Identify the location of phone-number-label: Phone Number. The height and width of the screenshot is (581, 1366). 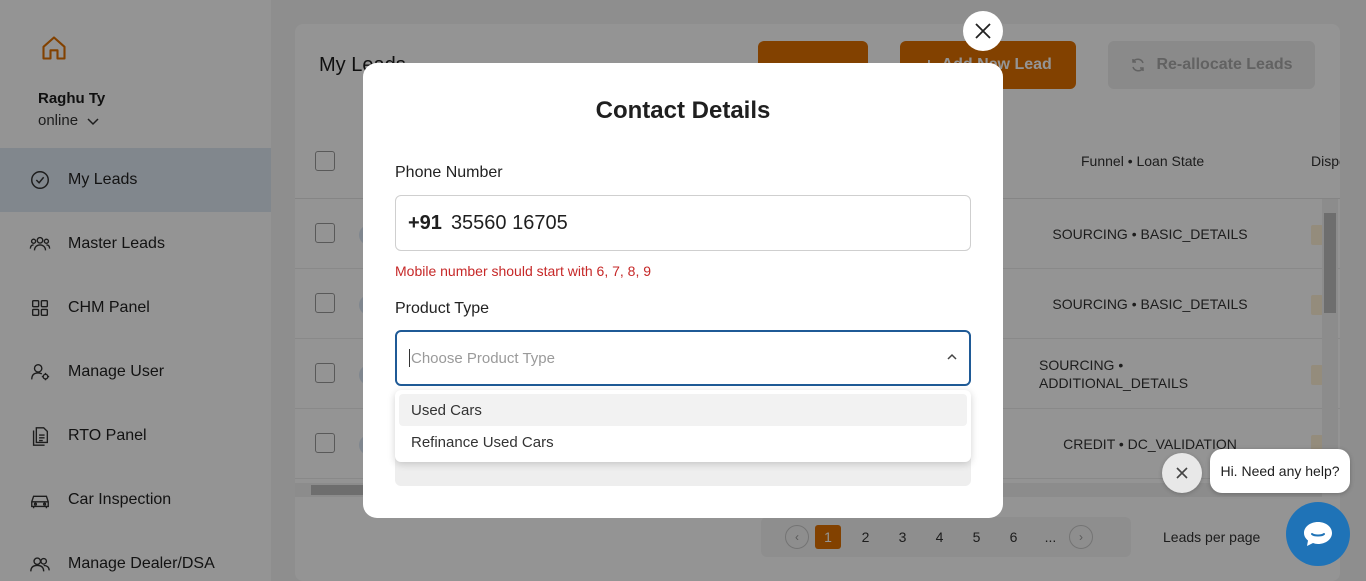
(449, 172).